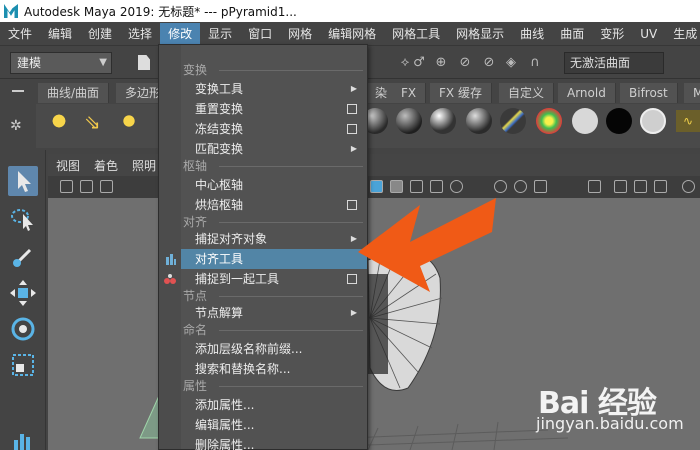  Describe the element at coordinates (273, 166) in the screenshot. I see `section-pivot: 枢轴` at that location.